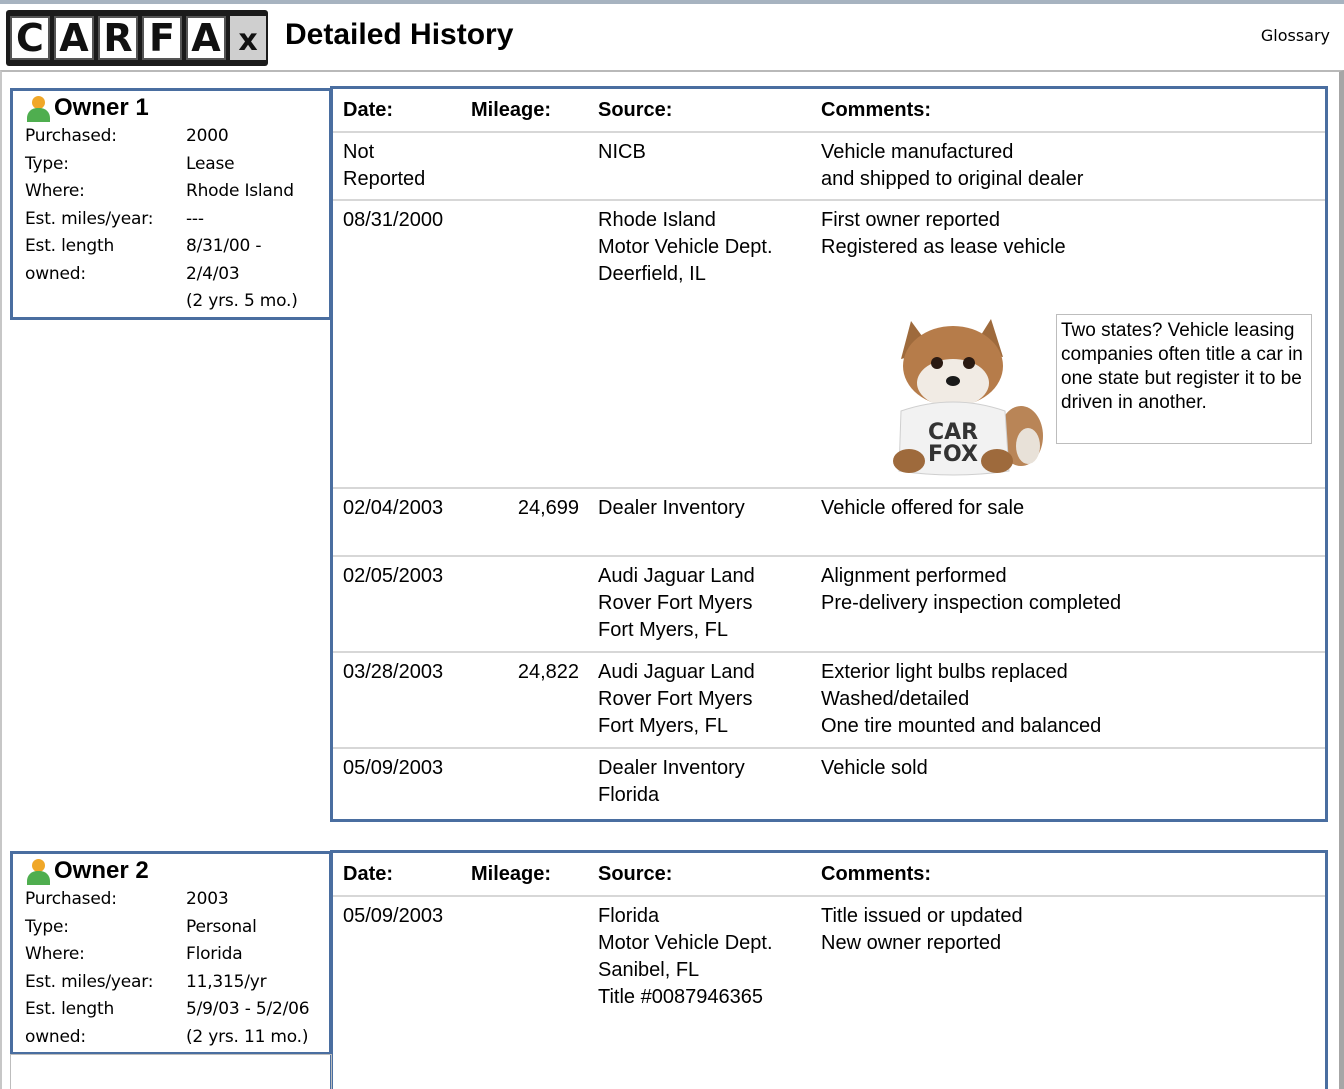 This screenshot has width=1344, height=1089. What do you see at coordinates (876, 874) in the screenshot?
I see `col-comments-header: Comments:` at bounding box center [876, 874].